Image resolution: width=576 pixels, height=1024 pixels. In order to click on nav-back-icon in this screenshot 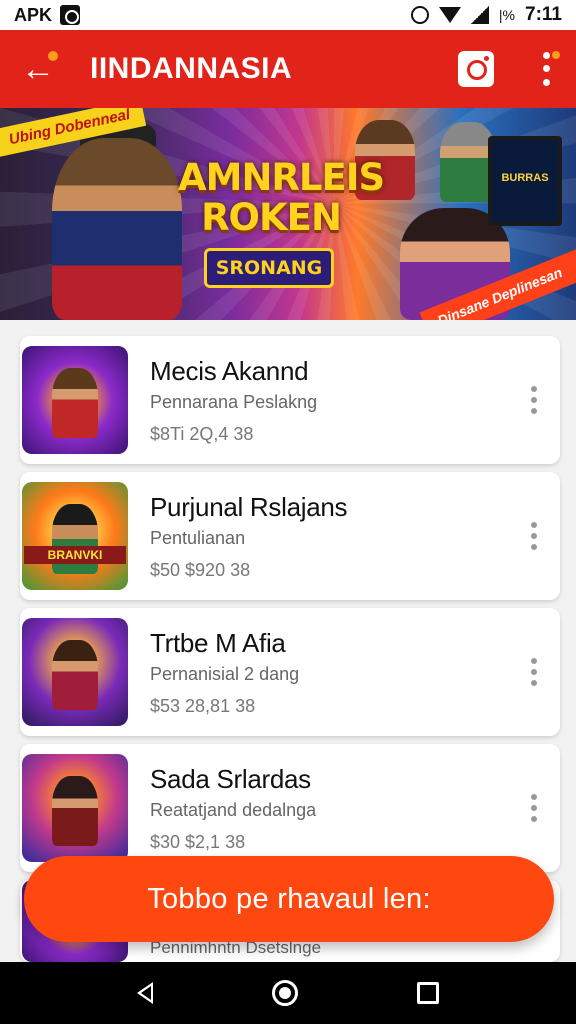, I will do `click(145, 993)`.